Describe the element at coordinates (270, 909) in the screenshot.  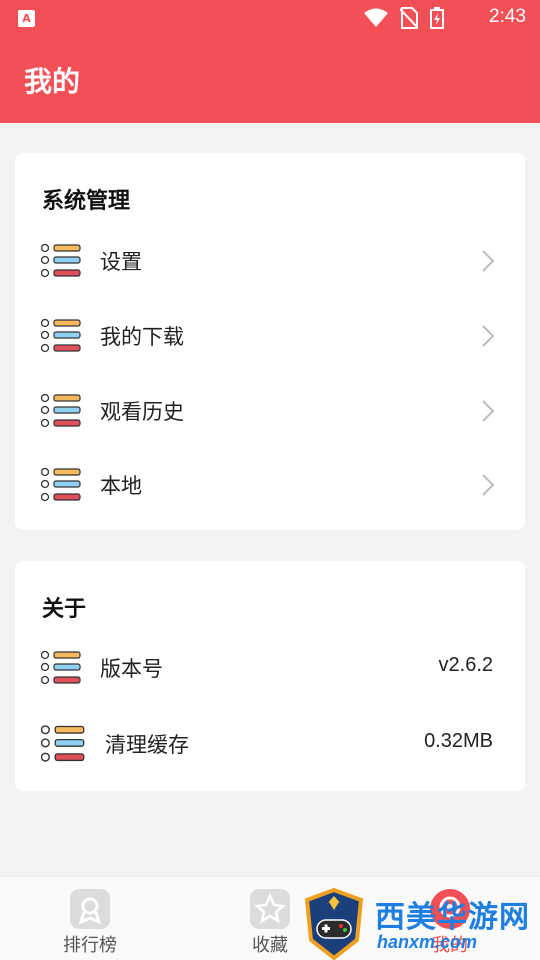
I see `star-icon` at that location.